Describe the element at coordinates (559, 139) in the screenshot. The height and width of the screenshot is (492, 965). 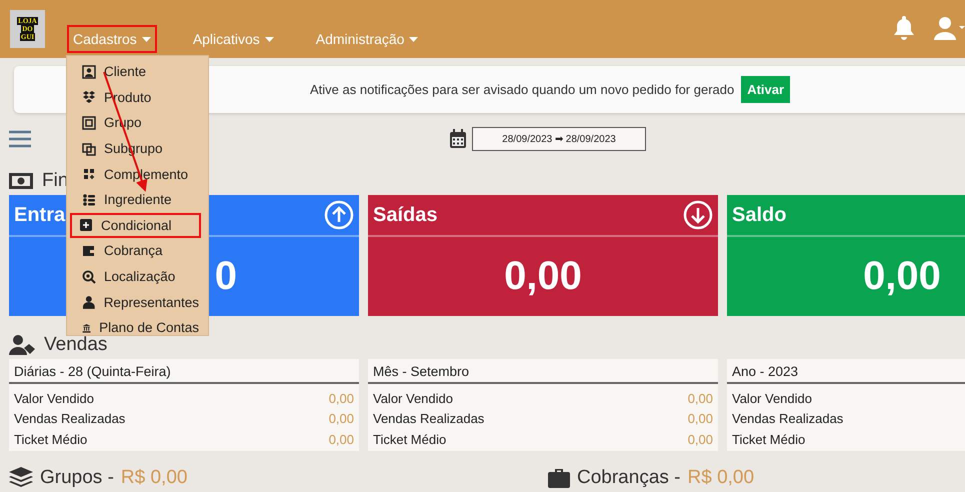
I see `date-range-field: 28/09/2023 ➡ 28/09/2023` at that location.